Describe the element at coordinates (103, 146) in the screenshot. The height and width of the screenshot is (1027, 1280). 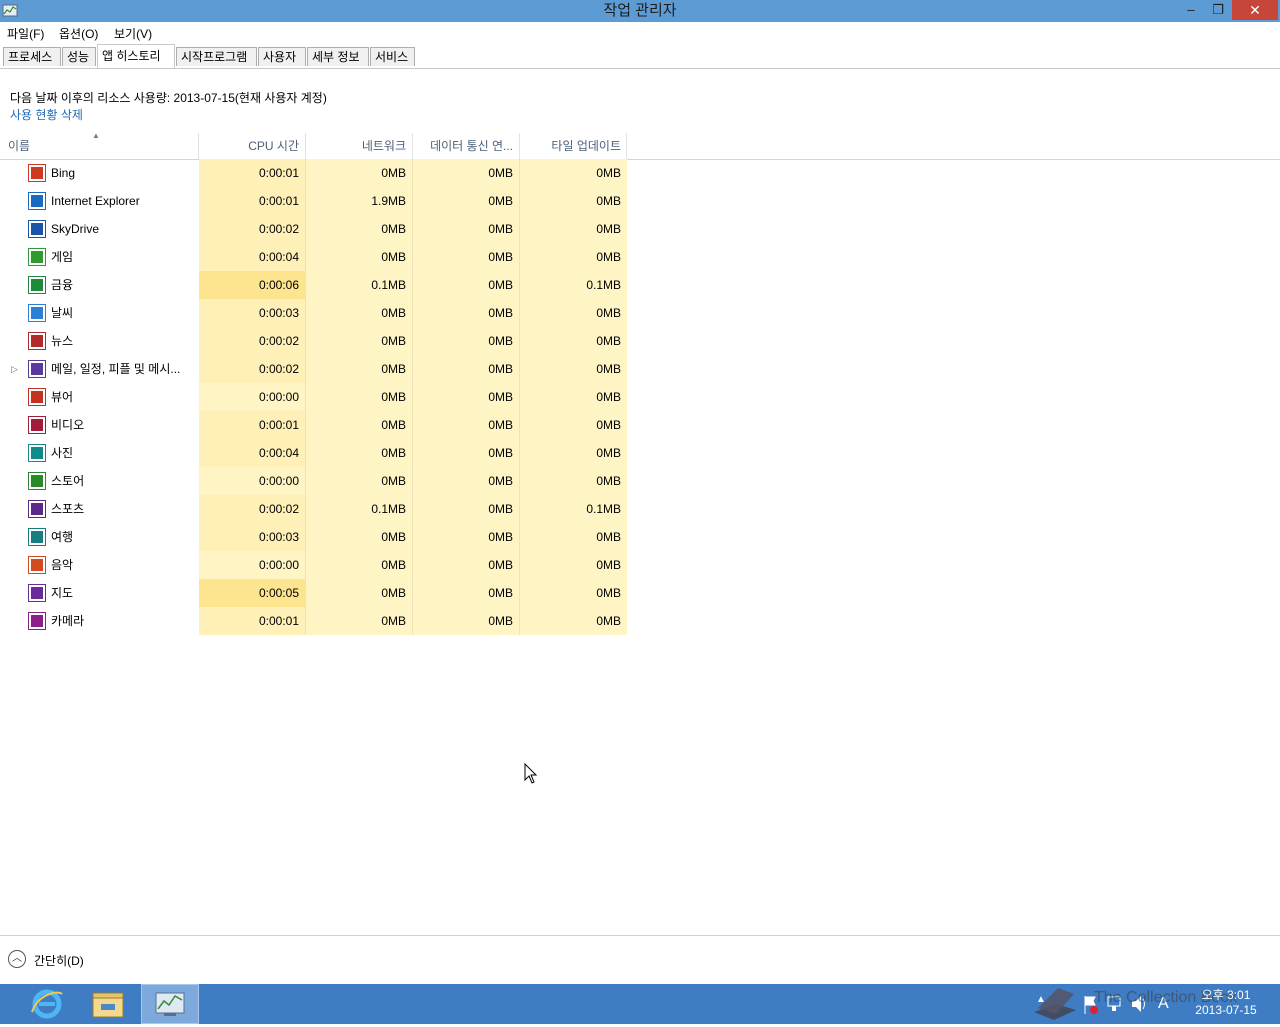
I see `column-header-name: 이름` at that location.